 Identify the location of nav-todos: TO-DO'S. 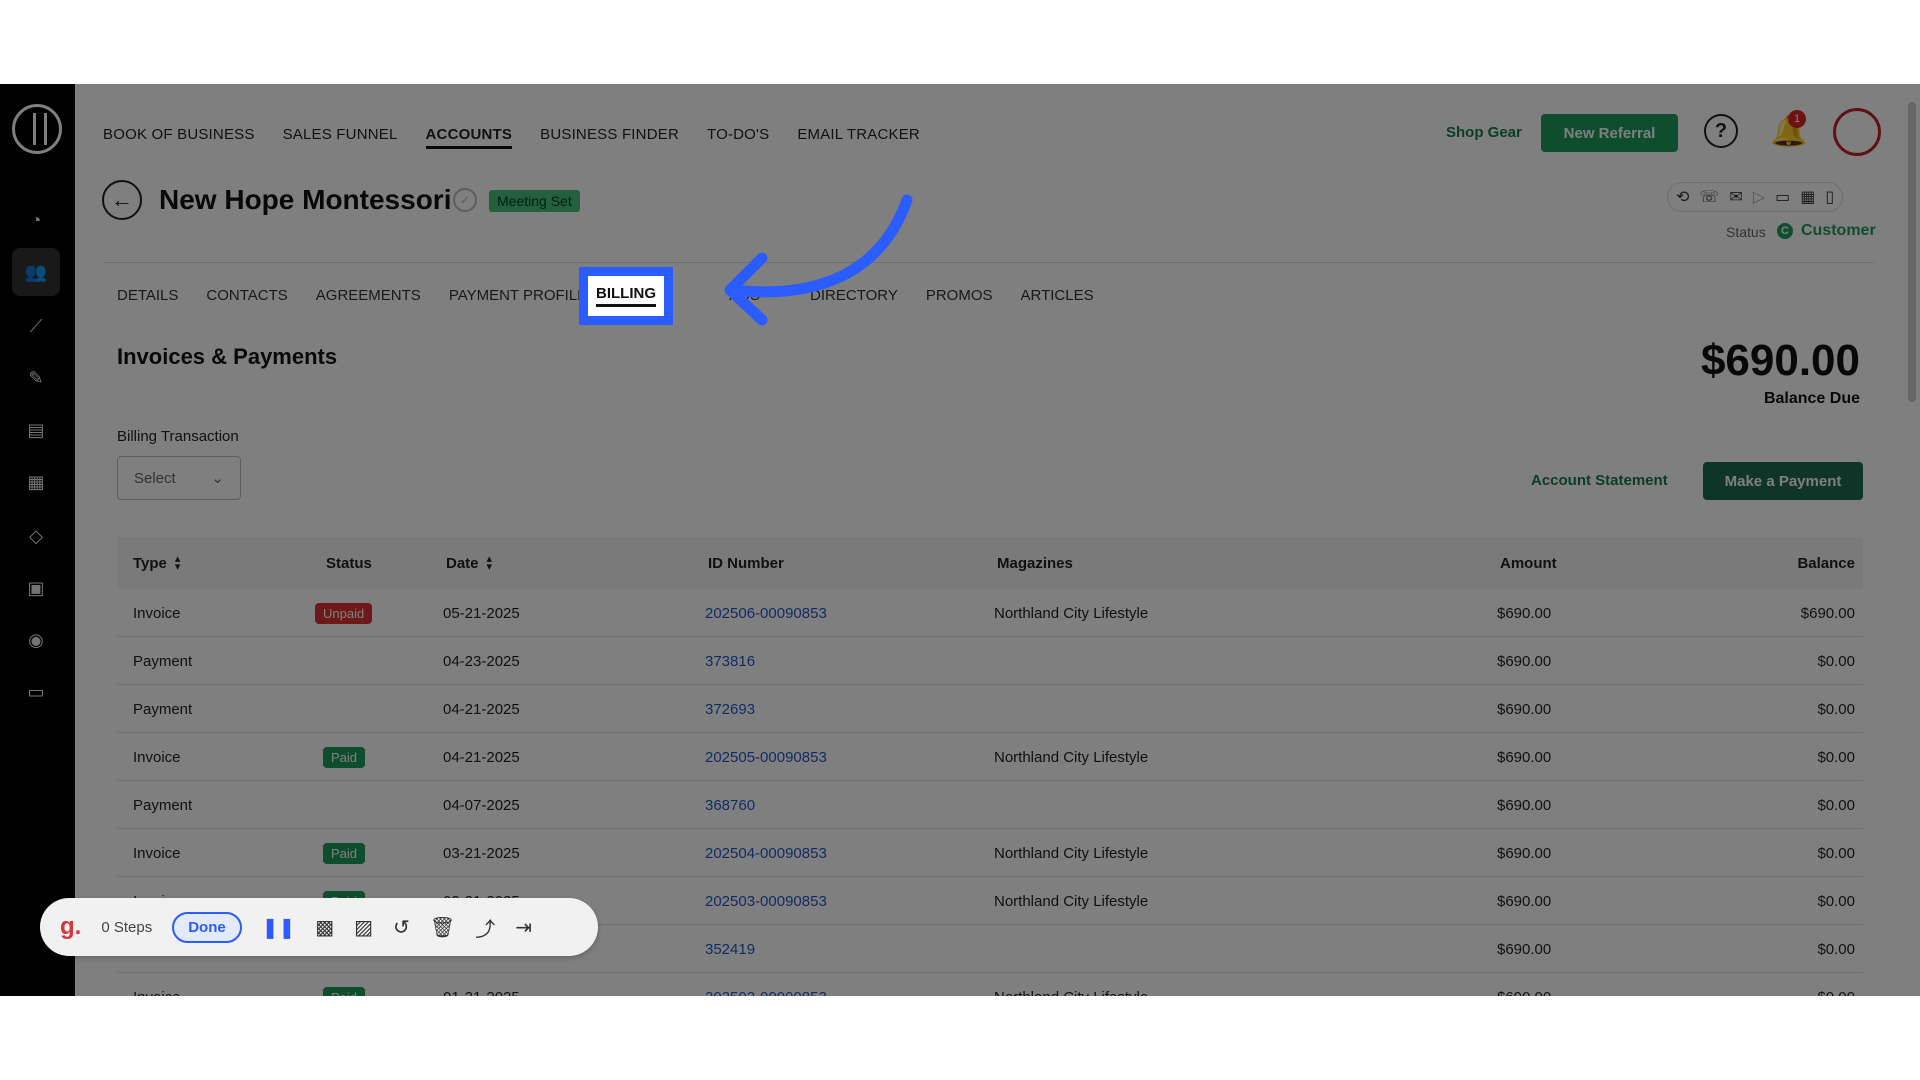
(738, 137).